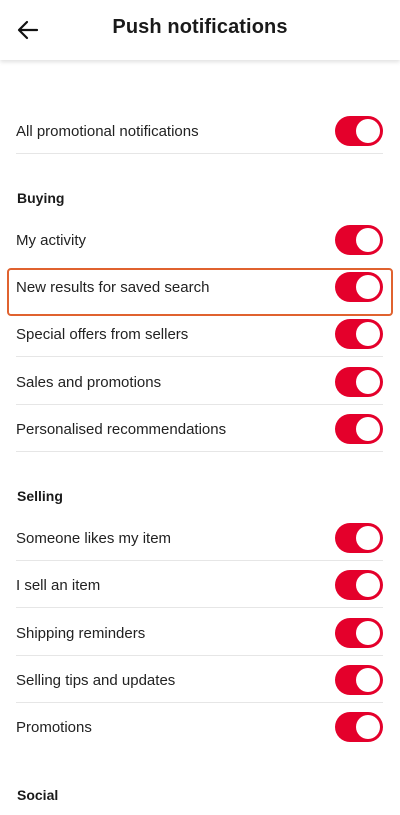 The height and width of the screenshot is (815, 400). I want to click on setting-row-shipping-reminders: Shipping reminders, so click(199, 633).